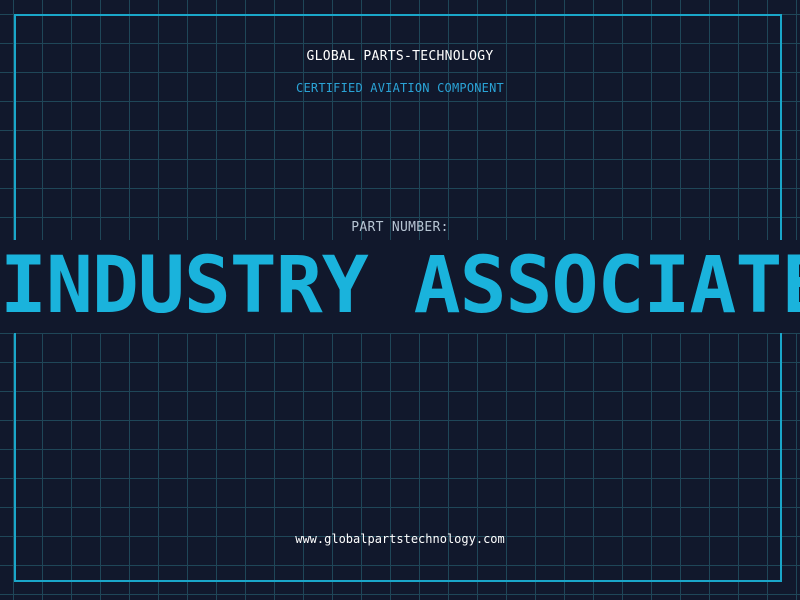 This screenshot has height=600, width=800. I want to click on brand-title: GLOBAL PARTS-TECHNOLOGY, so click(400, 56).